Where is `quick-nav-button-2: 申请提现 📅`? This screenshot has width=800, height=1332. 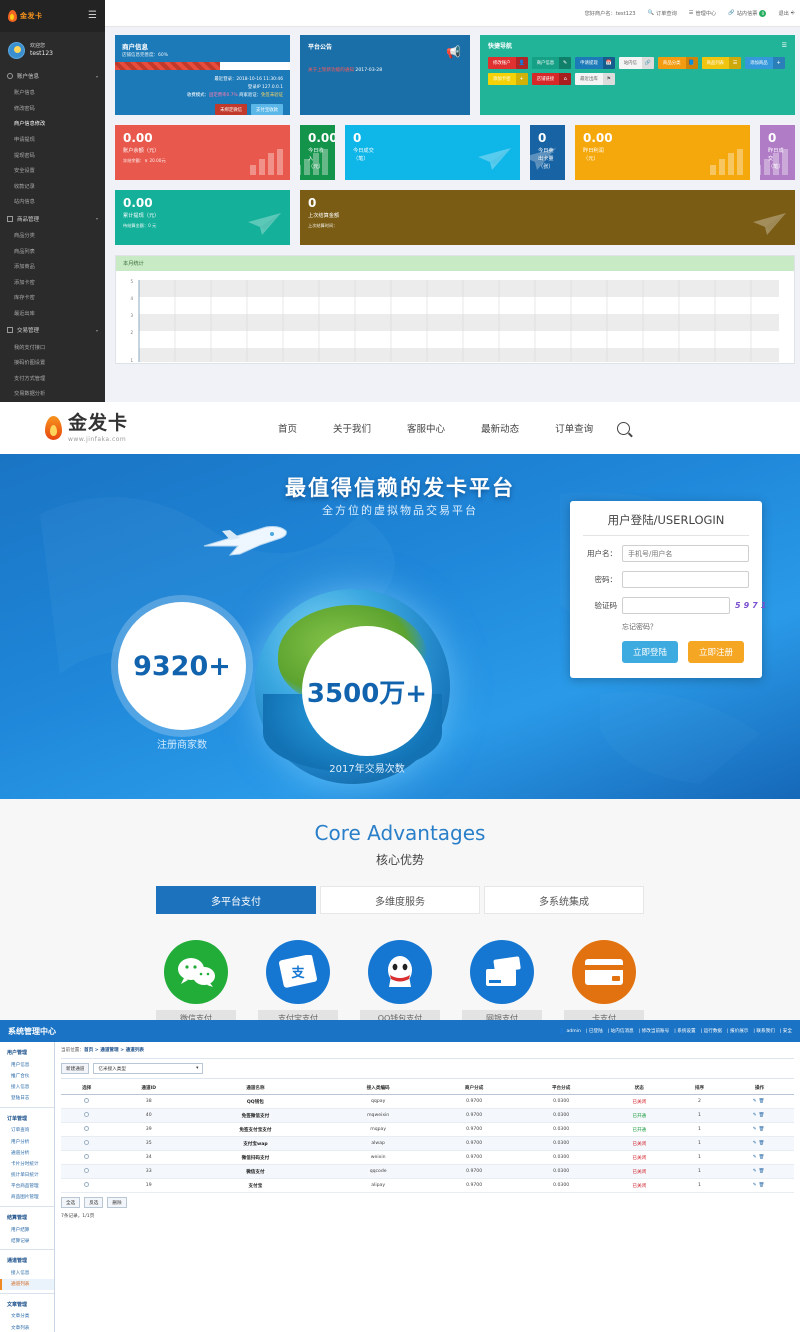 quick-nav-button-2: 申请提现 📅 is located at coordinates (595, 63).